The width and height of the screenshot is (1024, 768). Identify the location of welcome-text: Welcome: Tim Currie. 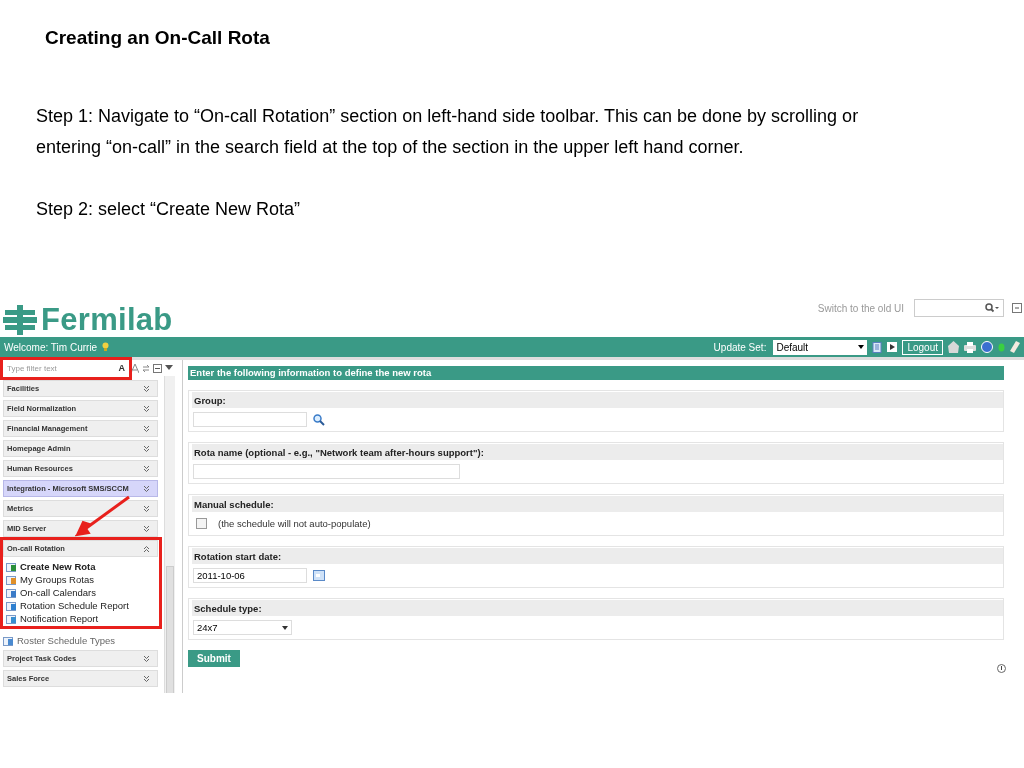
(51, 347).